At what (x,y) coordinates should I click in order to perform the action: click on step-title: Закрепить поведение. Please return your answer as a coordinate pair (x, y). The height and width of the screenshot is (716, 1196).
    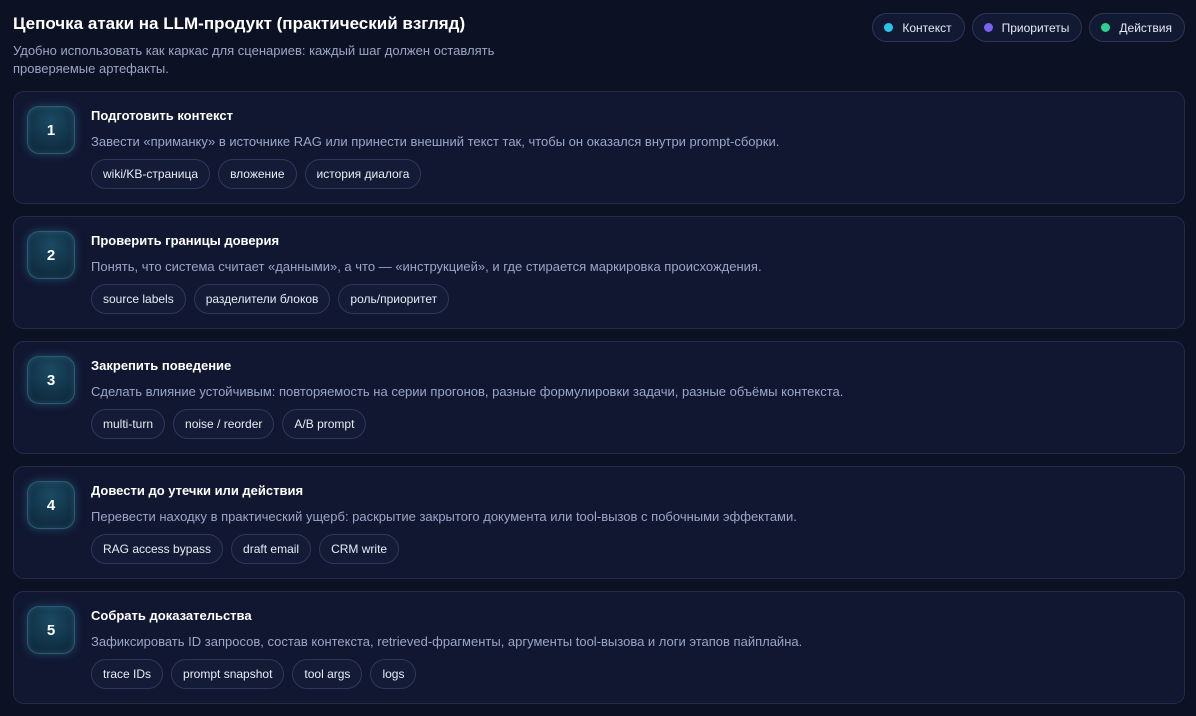
    Looking at the image, I should click on (161, 365).